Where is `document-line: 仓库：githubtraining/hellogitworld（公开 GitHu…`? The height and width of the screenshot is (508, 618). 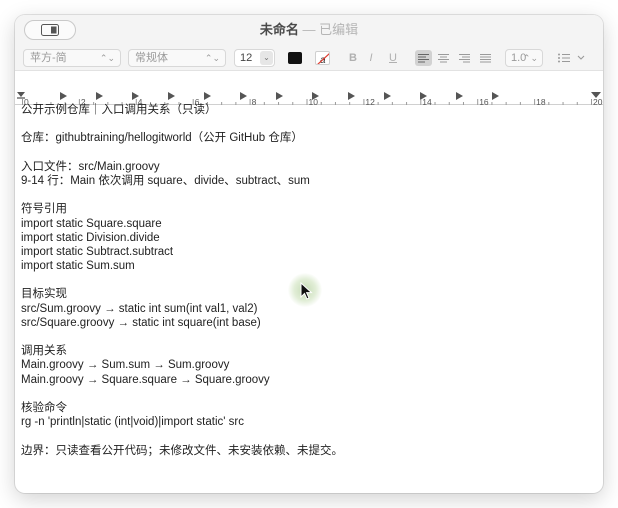 document-line: 仓库：githubtraining/hellogitworld（公开 GitHu… is located at coordinates (162, 138).